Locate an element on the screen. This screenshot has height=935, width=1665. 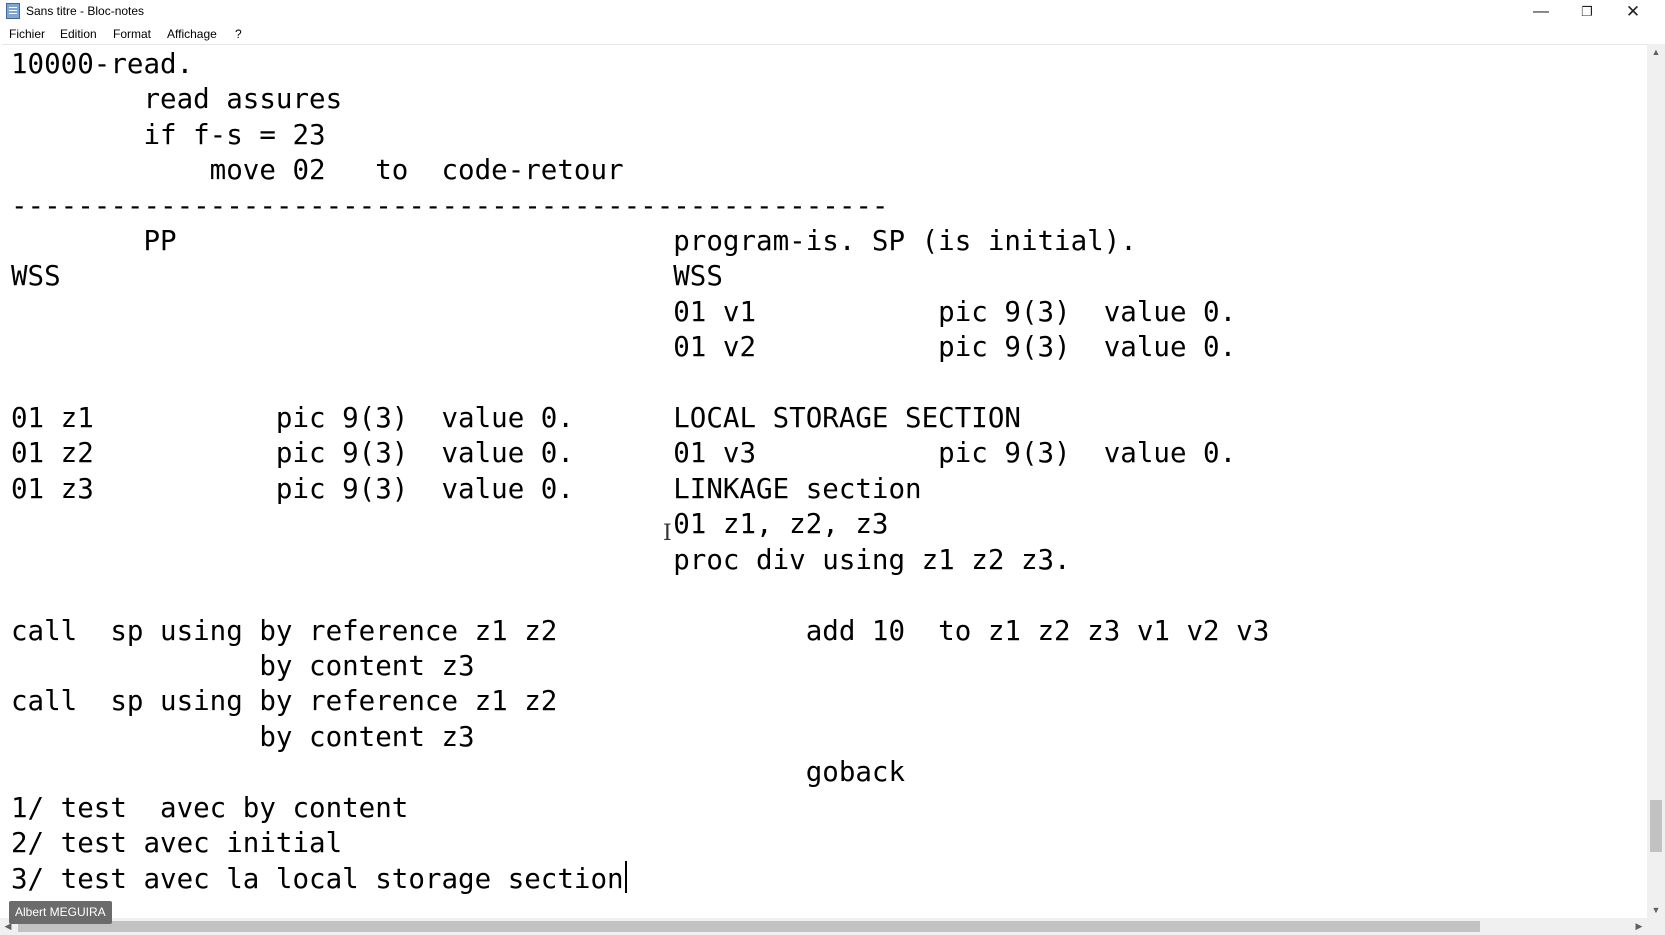
menu-fichier: Fichier is located at coordinates (27, 34).